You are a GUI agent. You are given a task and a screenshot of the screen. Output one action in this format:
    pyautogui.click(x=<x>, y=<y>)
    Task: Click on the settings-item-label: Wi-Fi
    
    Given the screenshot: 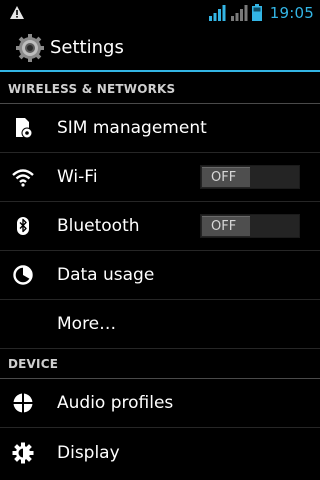 What is the action you would take?
    pyautogui.click(x=77, y=177)
    